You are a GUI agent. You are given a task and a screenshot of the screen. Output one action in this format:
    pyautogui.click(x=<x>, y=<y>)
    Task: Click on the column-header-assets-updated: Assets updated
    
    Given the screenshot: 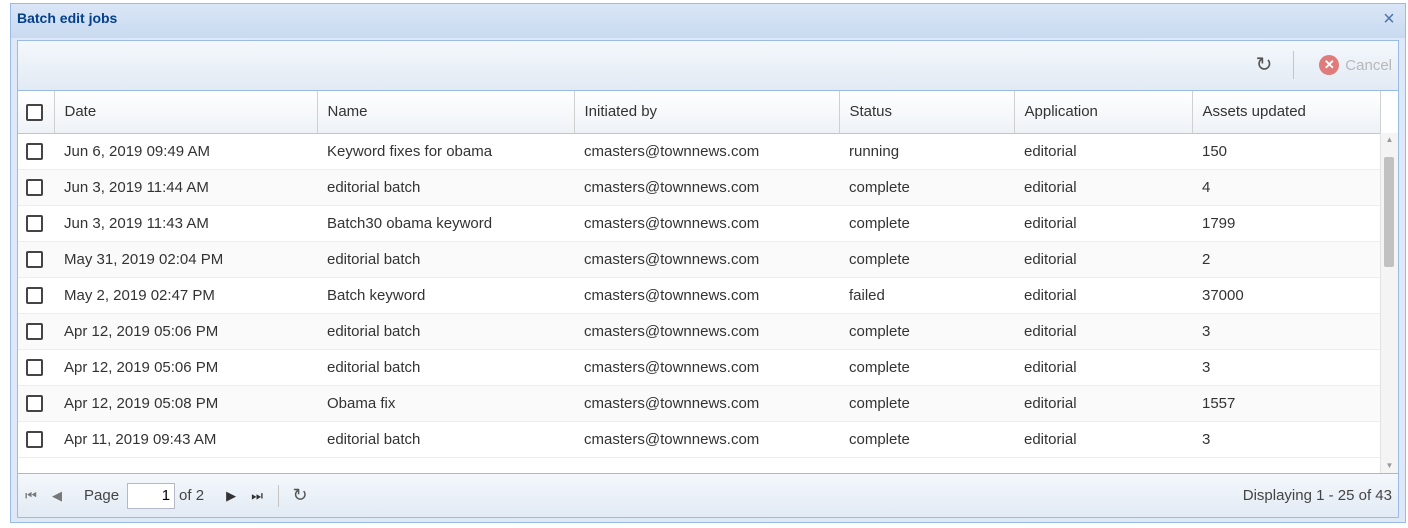 What is the action you would take?
    pyautogui.click(x=1286, y=112)
    